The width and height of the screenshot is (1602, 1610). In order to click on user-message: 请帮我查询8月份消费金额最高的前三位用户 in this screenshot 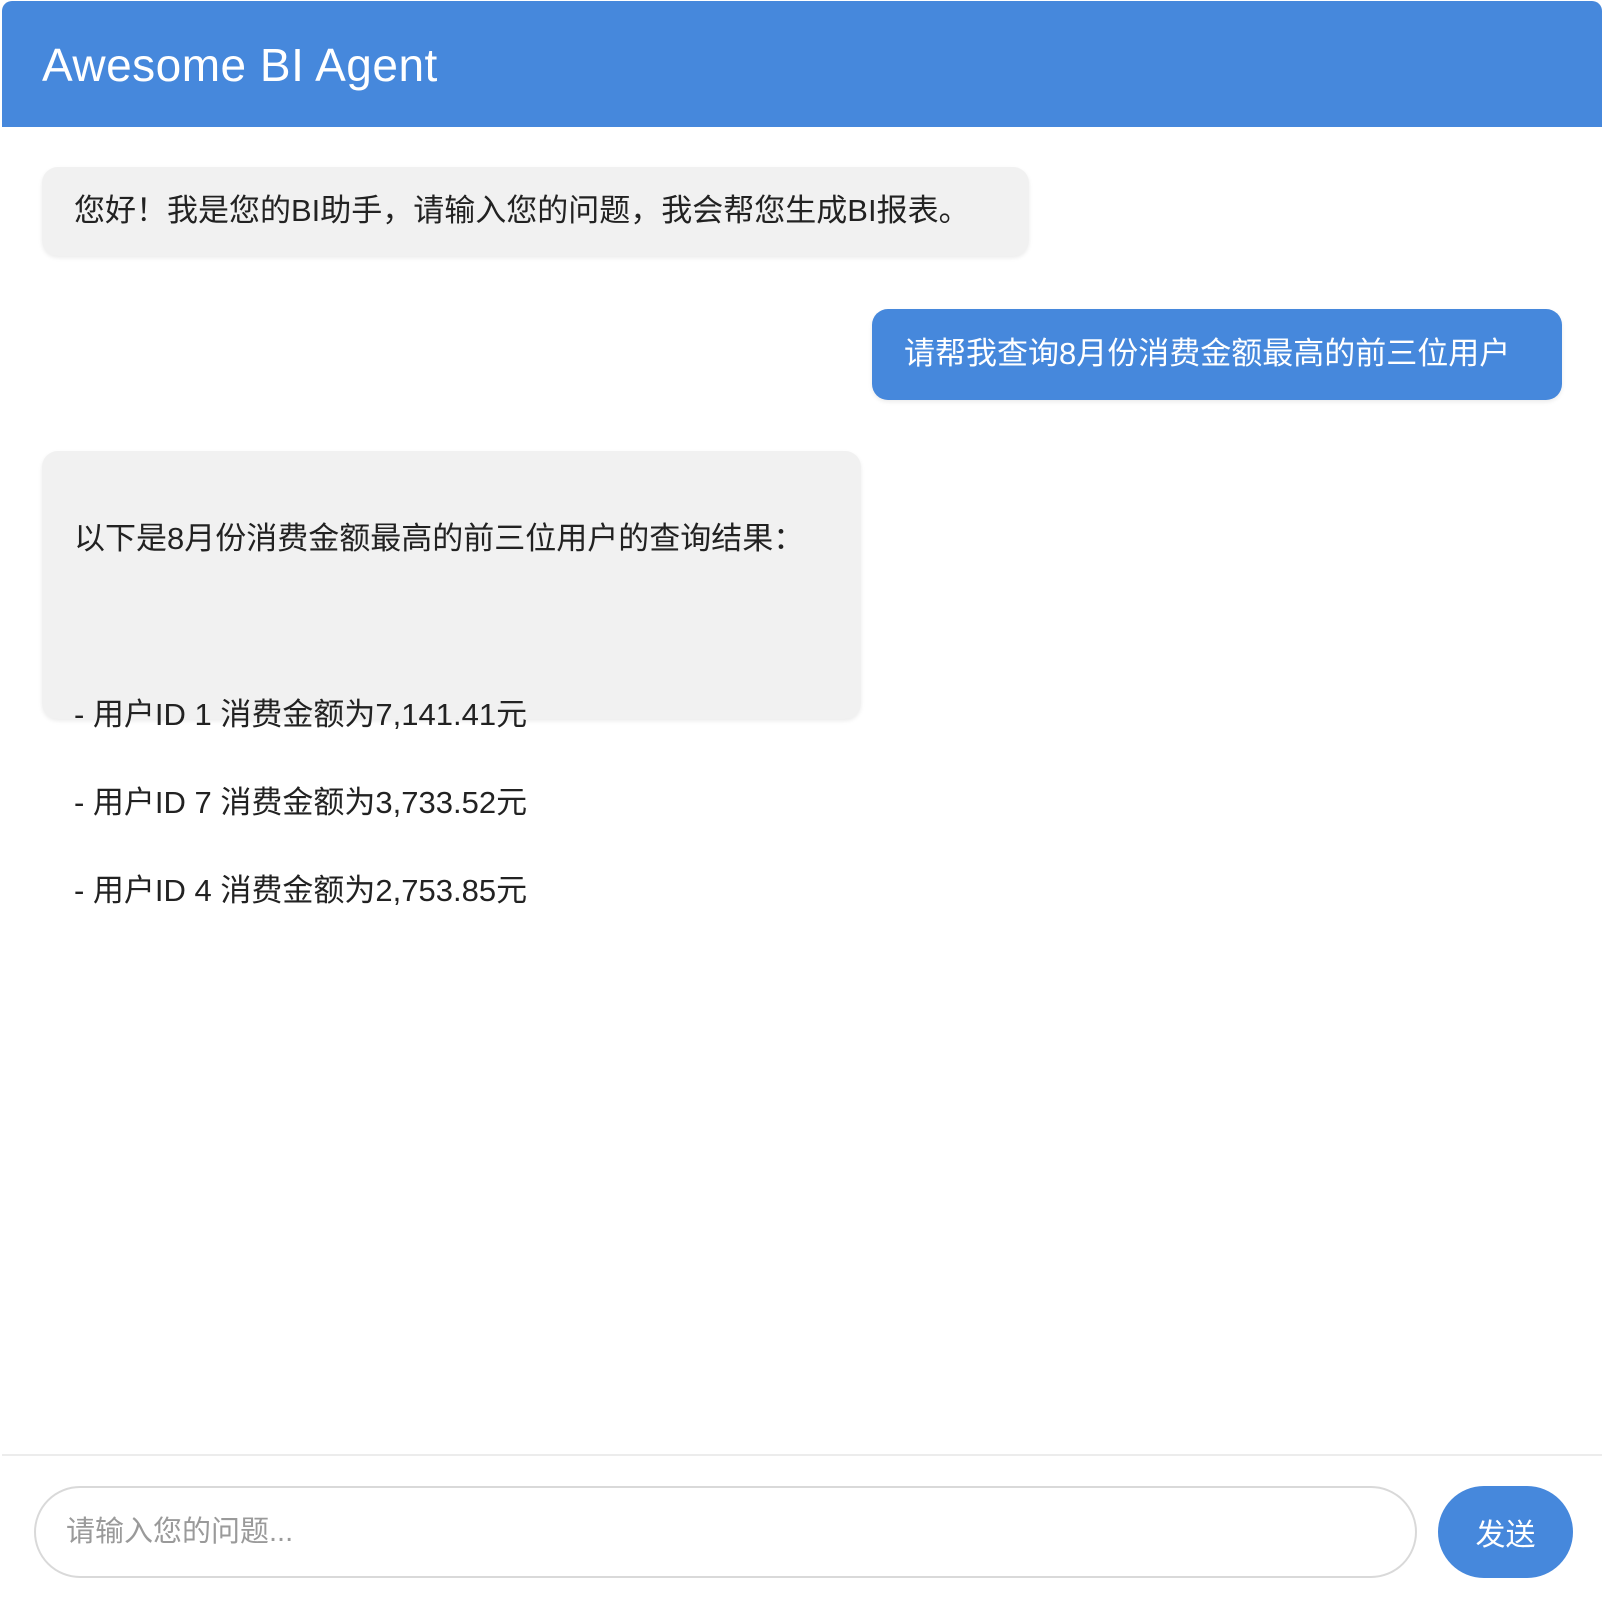, I will do `click(1217, 354)`.